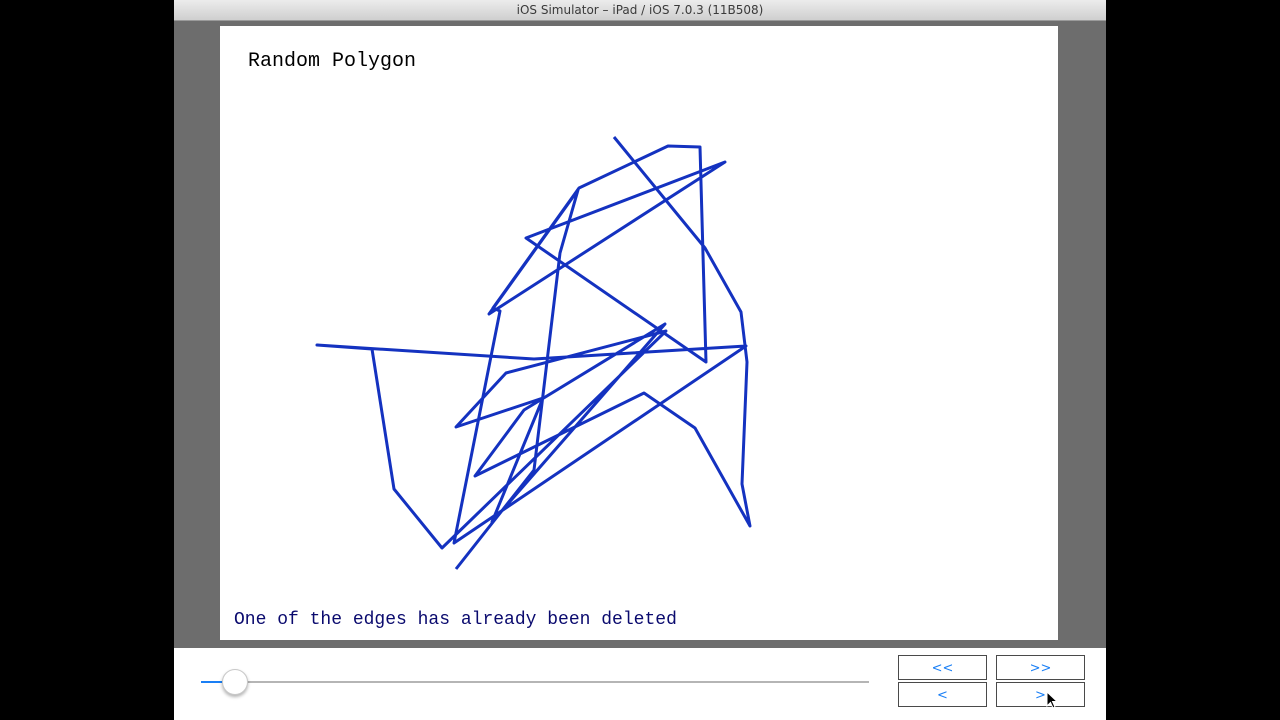 The image size is (1280, 720). What do you see at coordinates (535, 682) in the screenshot?
I see `step-slider` at bounding box center [535, 682].